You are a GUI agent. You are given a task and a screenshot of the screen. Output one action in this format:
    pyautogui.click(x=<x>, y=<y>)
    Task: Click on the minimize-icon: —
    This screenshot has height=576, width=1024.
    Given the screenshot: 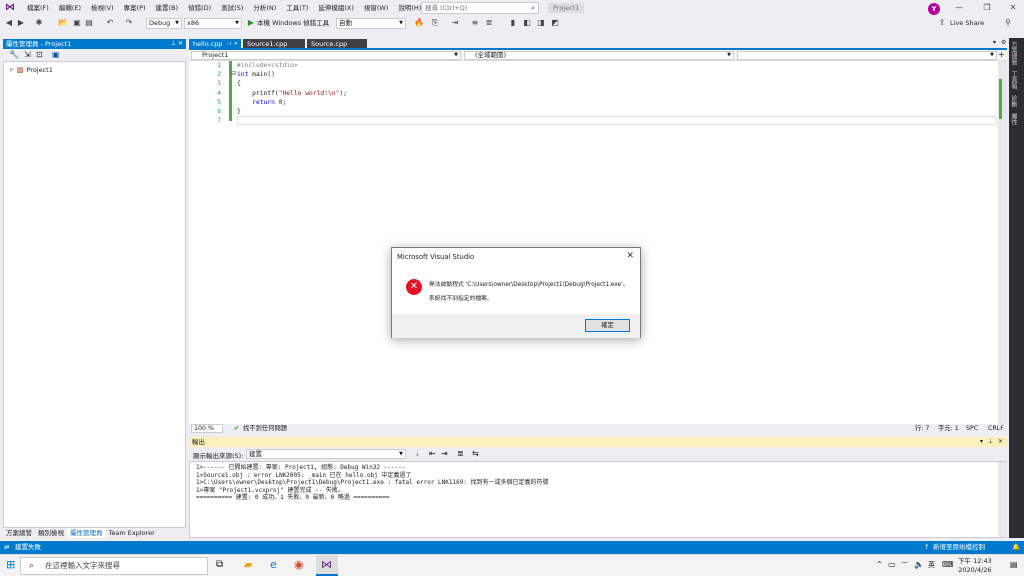 What is the action you would take?
    pyautogui.click(x=959, y=8)
    